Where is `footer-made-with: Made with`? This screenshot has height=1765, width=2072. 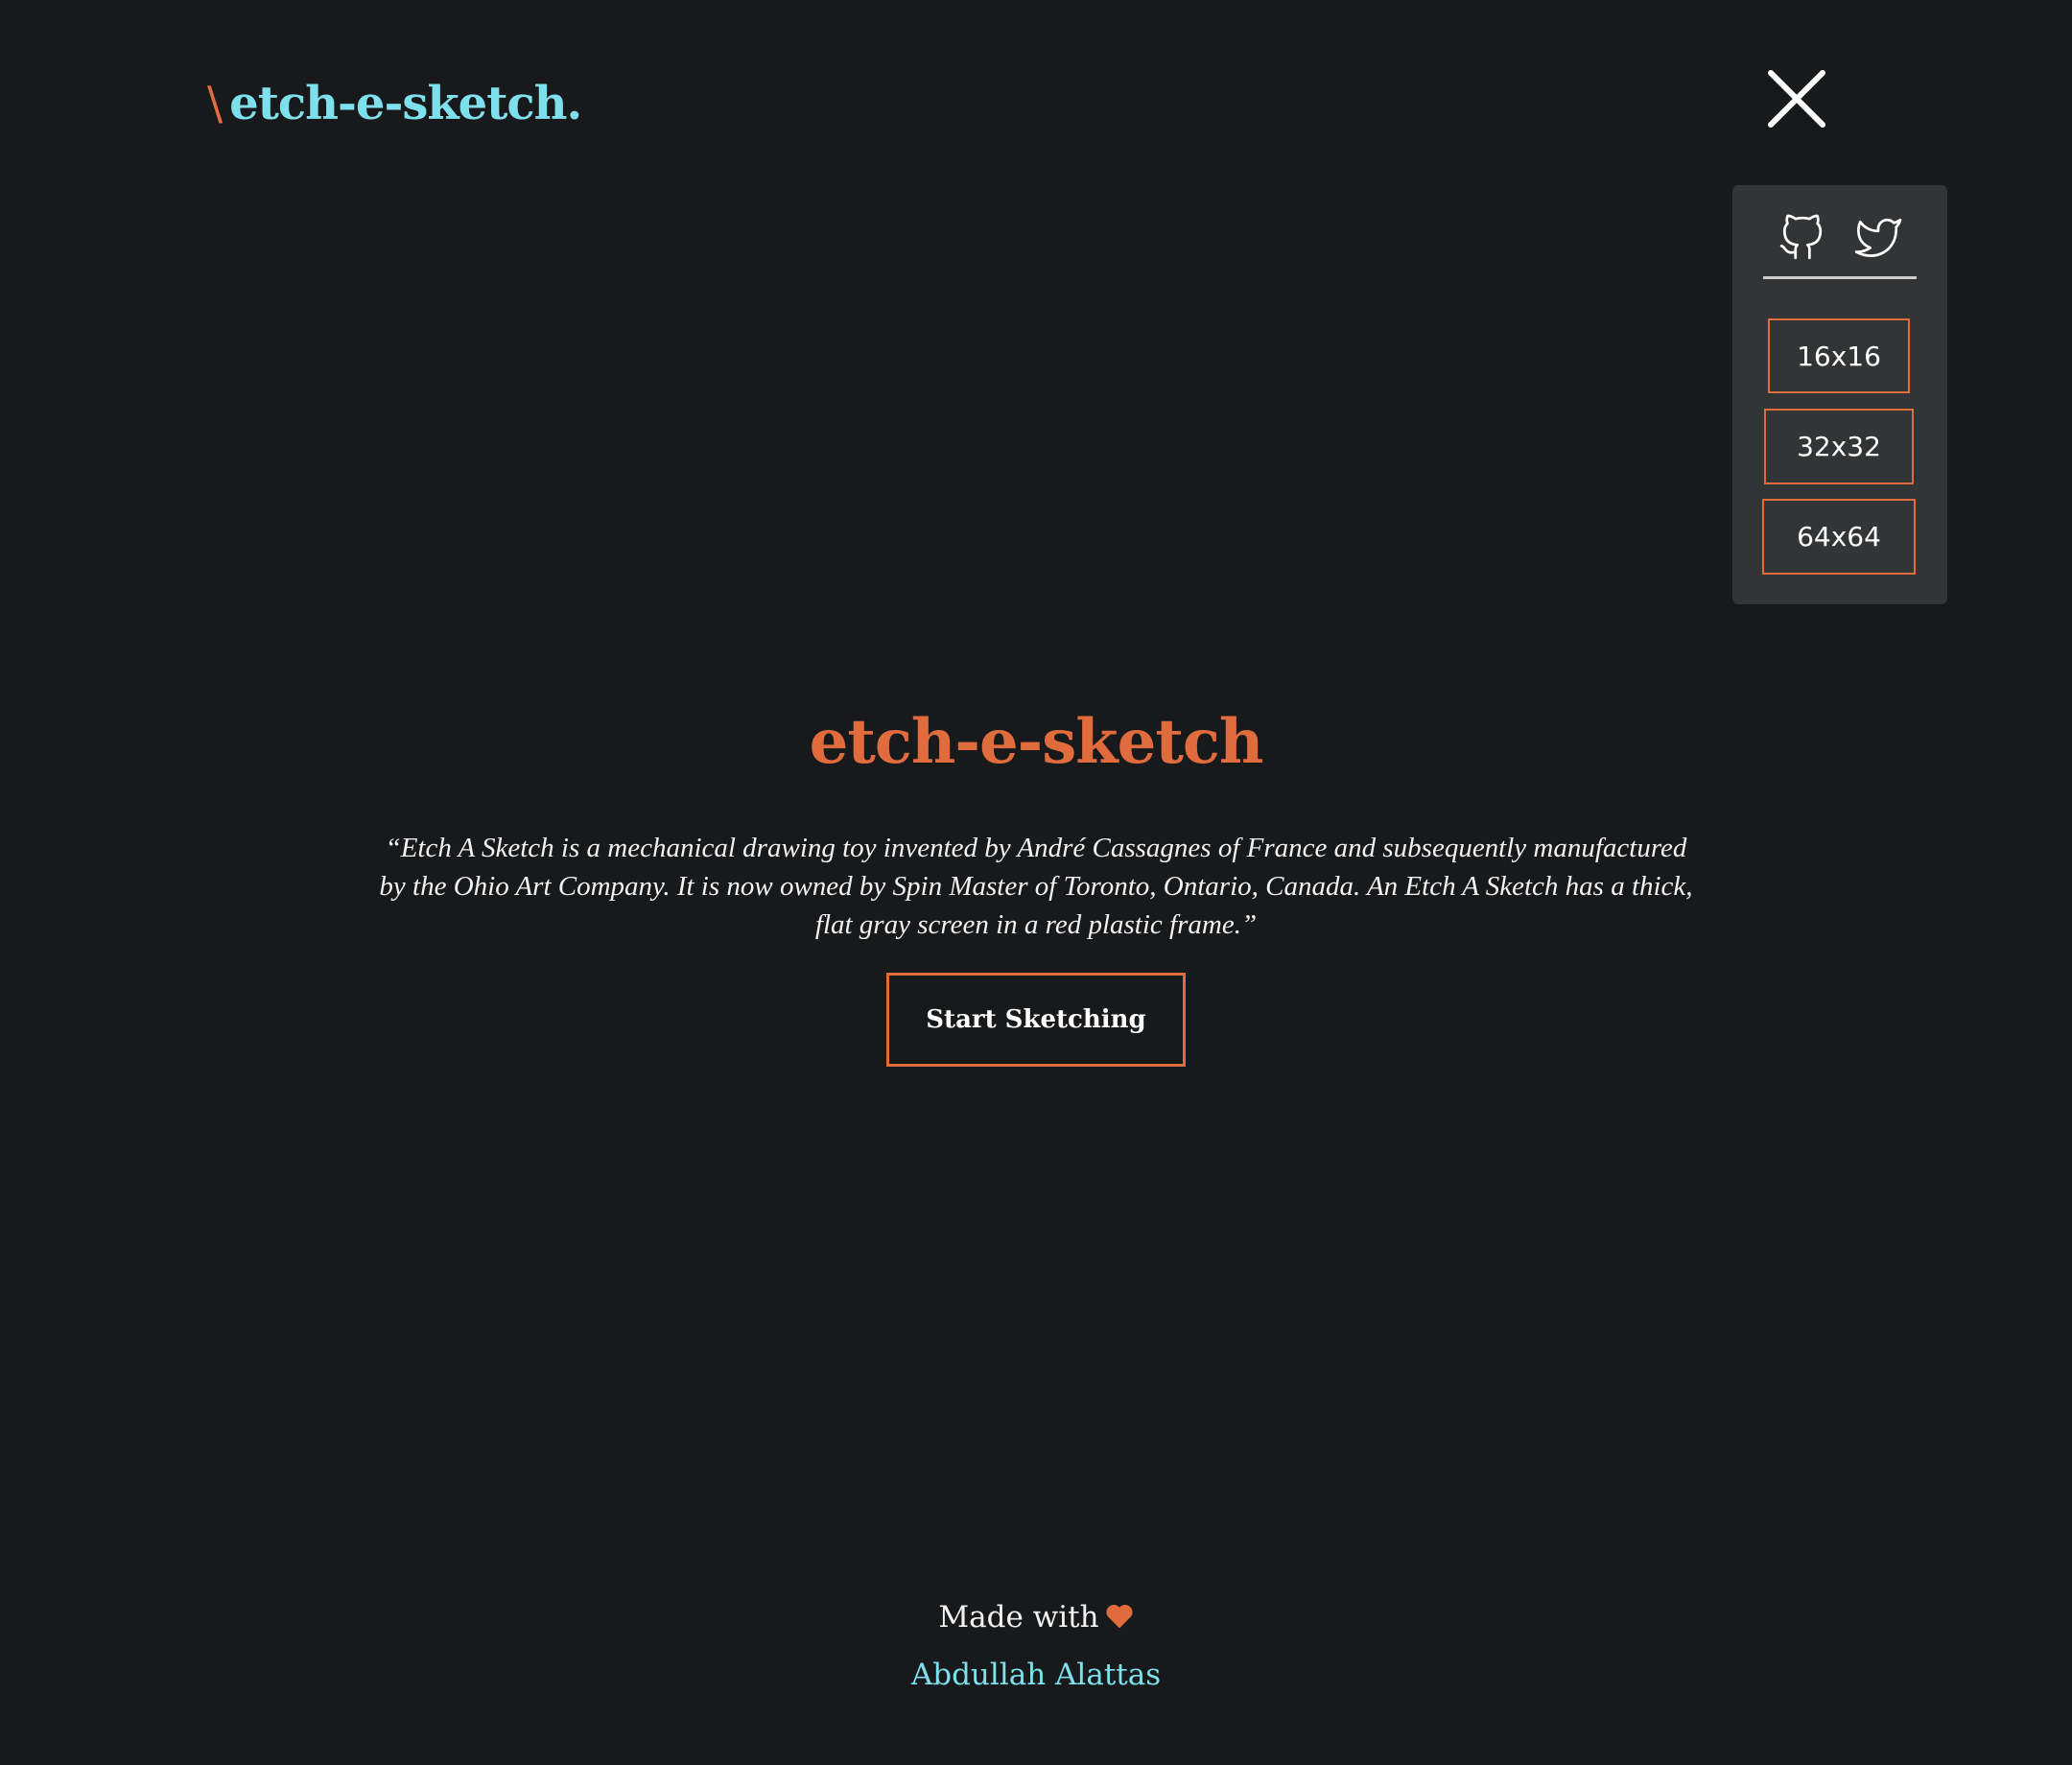 footer-made-with: Made with is located at coordinates (1036, 1617).